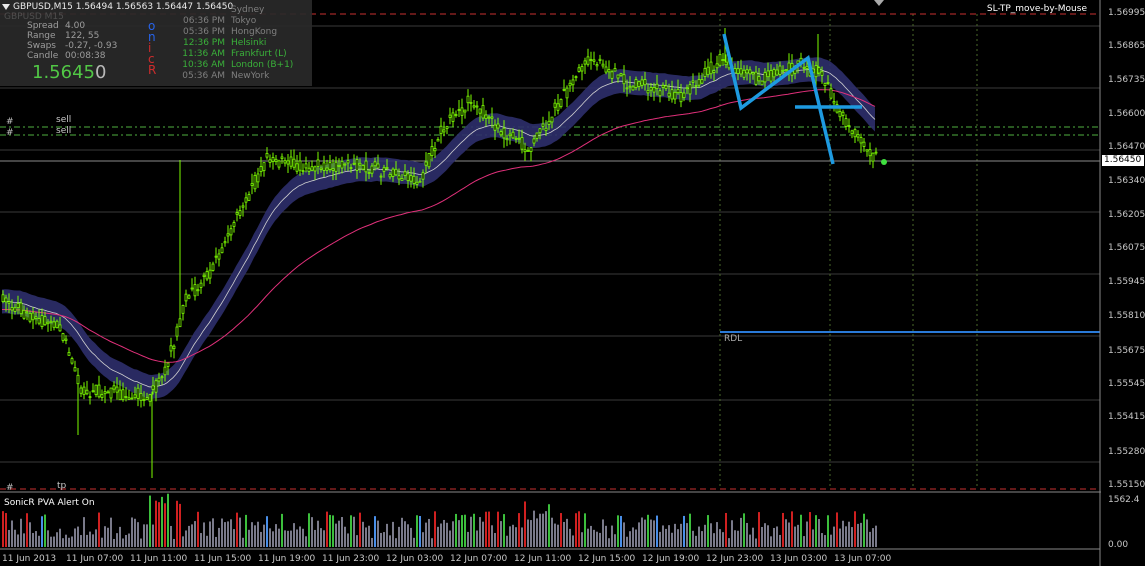 This screenshot has height=566, width=1145. I want to click on time-tick-label: 11 Jun 2013, so click(29, 559).